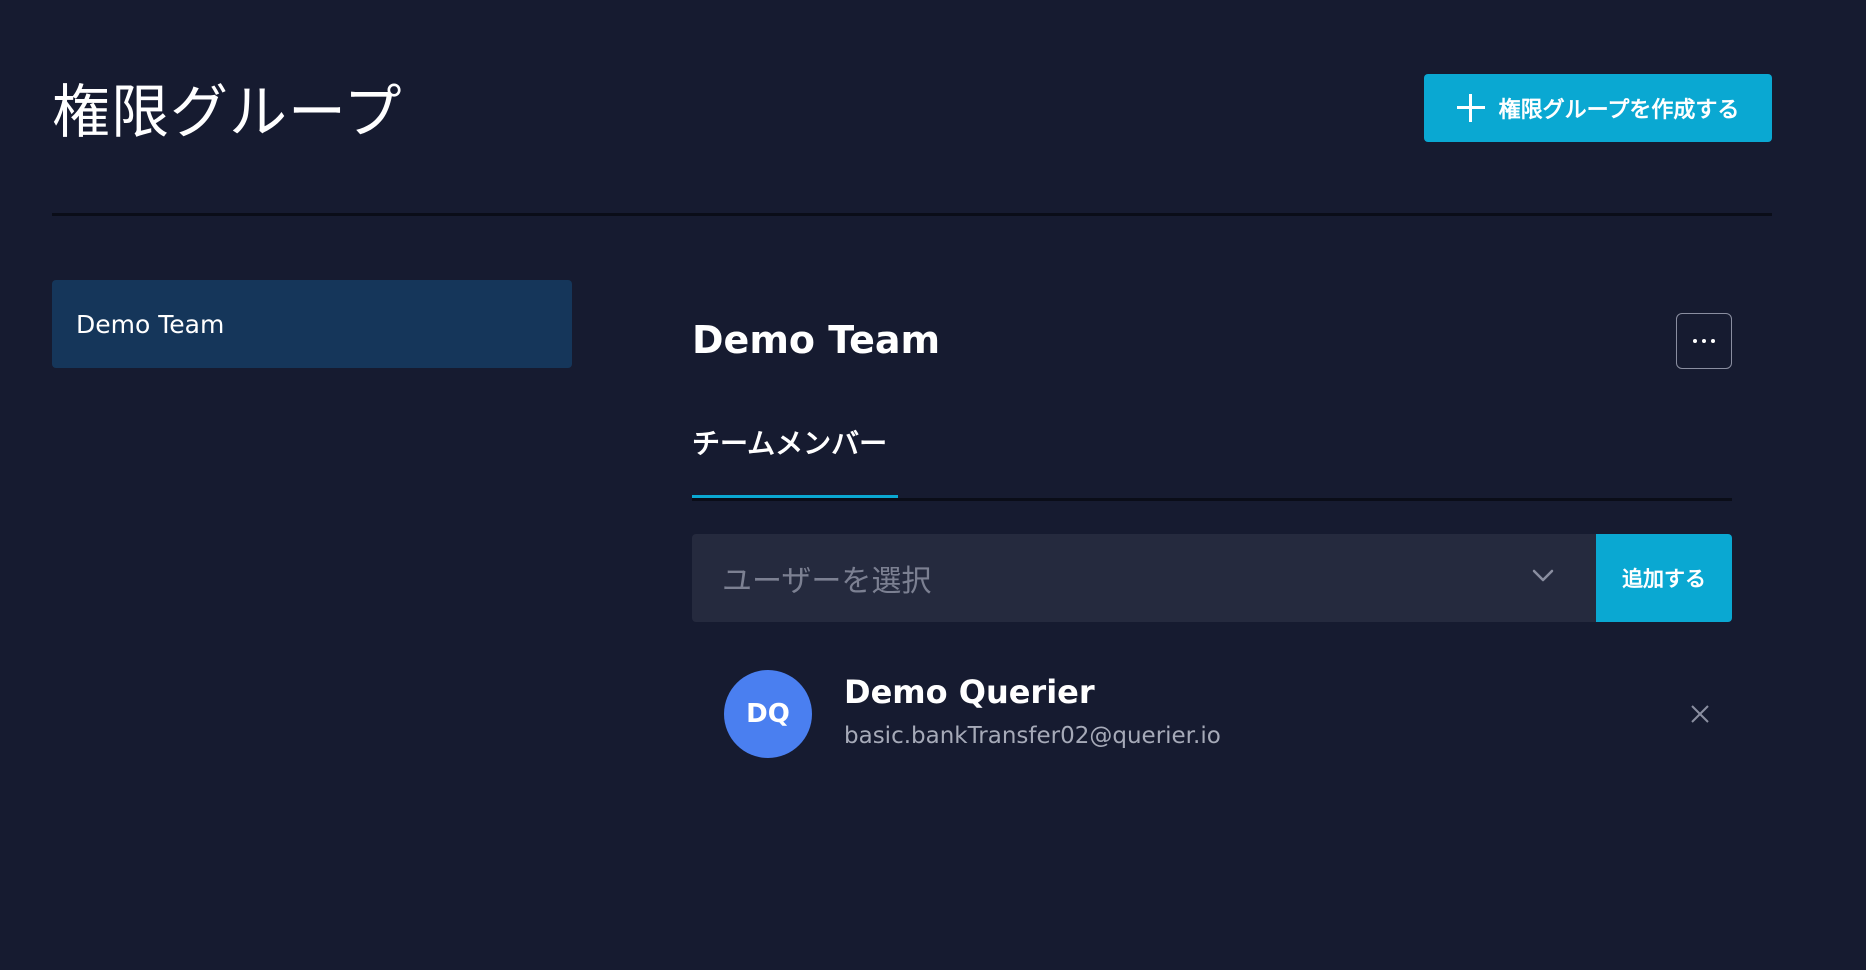  I want to click on member-name: Demo Querier, so click(969, 692).